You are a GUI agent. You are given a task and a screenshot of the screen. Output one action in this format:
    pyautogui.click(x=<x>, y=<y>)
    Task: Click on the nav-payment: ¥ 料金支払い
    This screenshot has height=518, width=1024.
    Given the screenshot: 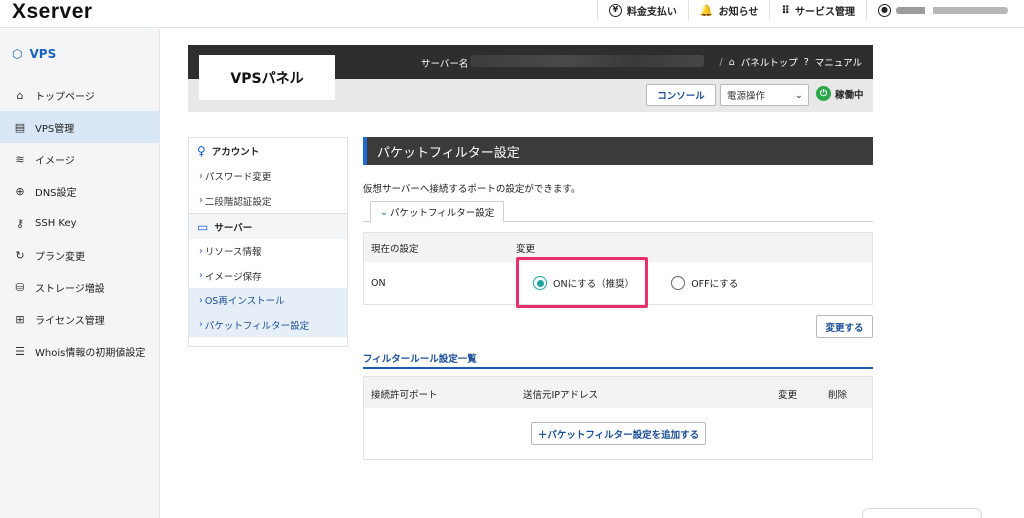 What is the action you would take?
    pyautogui.click(x=642, y=10)
    